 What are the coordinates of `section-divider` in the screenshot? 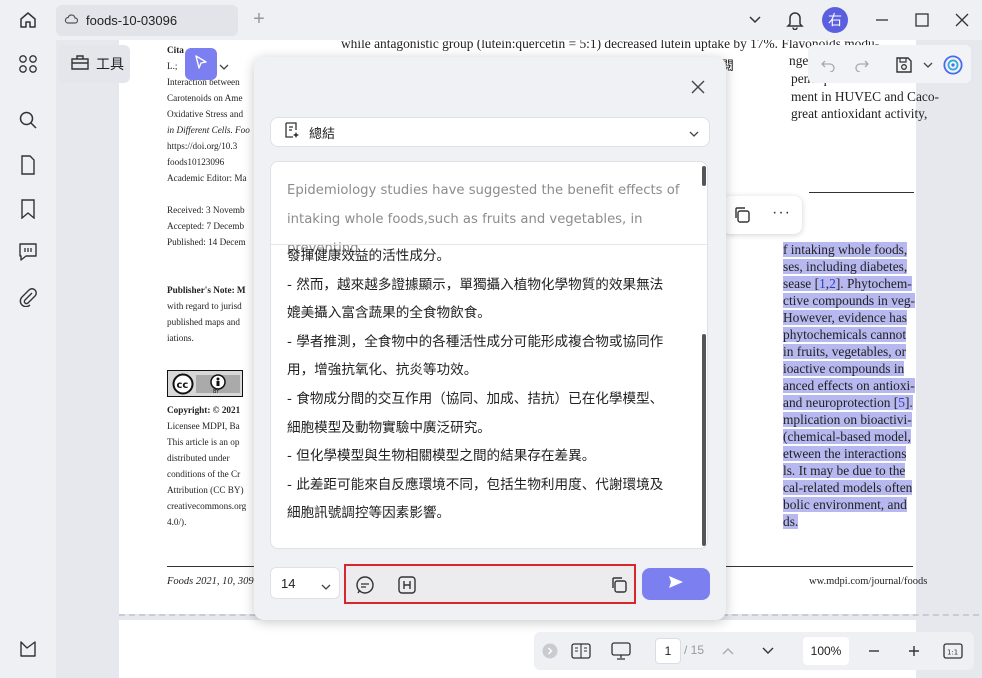 It's located at (861, 192).